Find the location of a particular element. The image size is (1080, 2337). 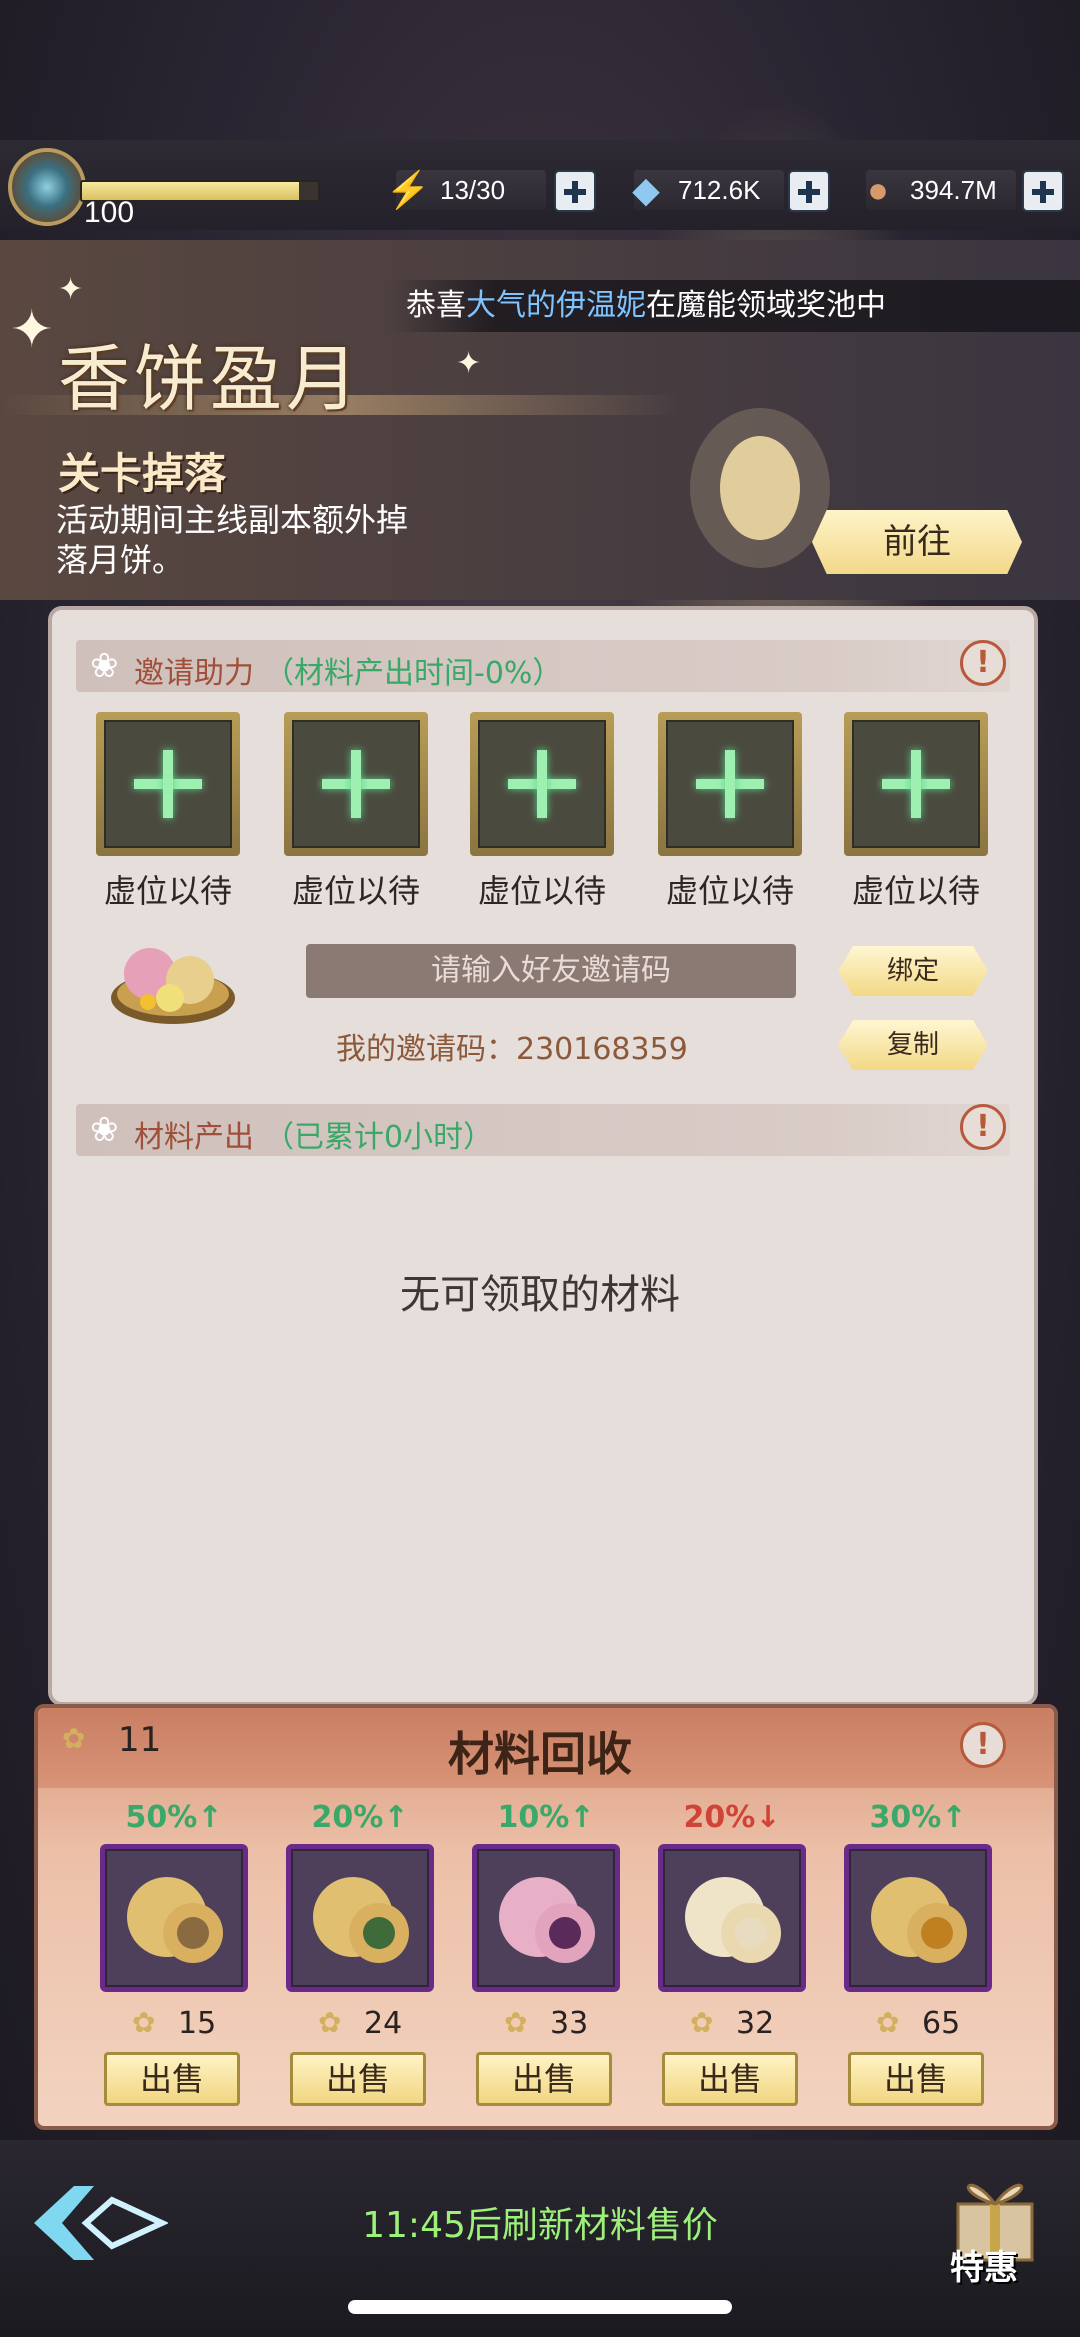

gold-value: 394.7M is located at coordinates (953, 190).